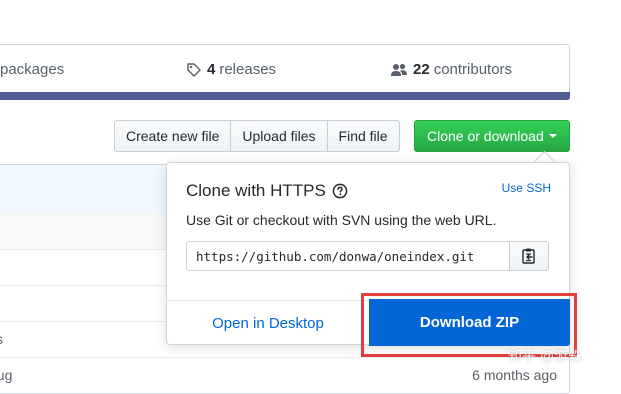  Describe the element at coordinates (421, 69) in the screenshot. I see `contributors-count: 22` at that location.